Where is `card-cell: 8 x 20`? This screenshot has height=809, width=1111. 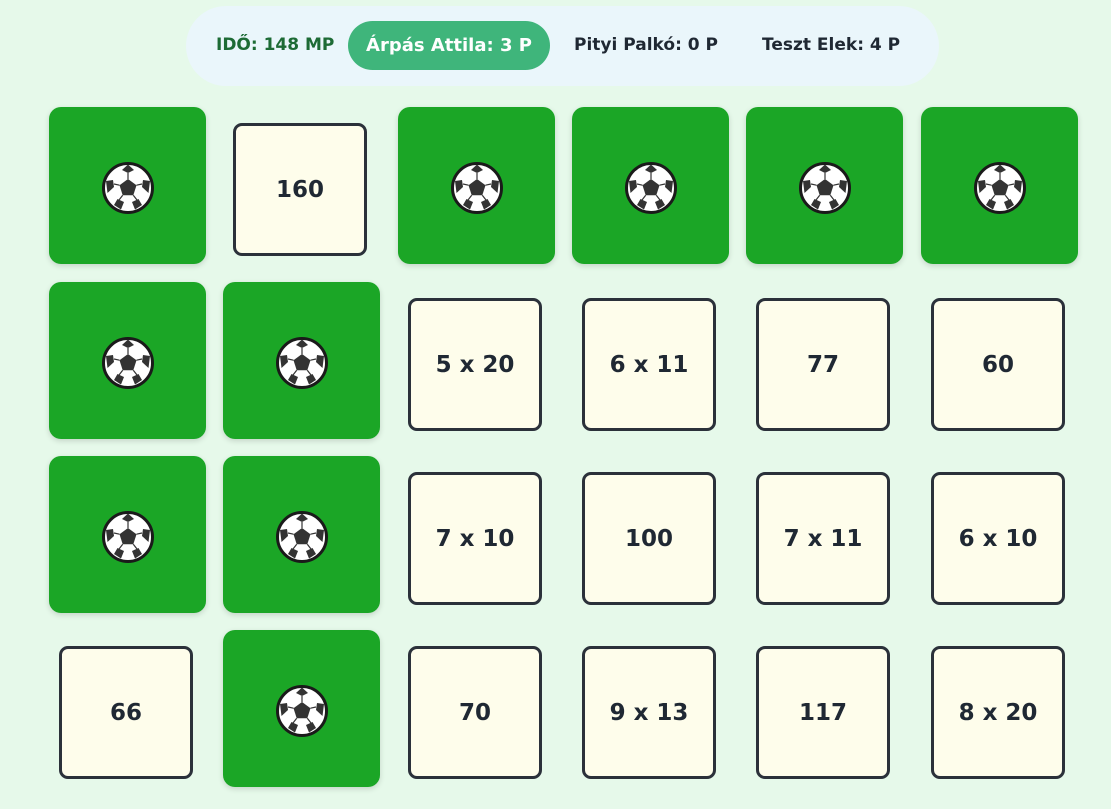
card-cell: 8 x 20 is located at coordinates (999, 708).